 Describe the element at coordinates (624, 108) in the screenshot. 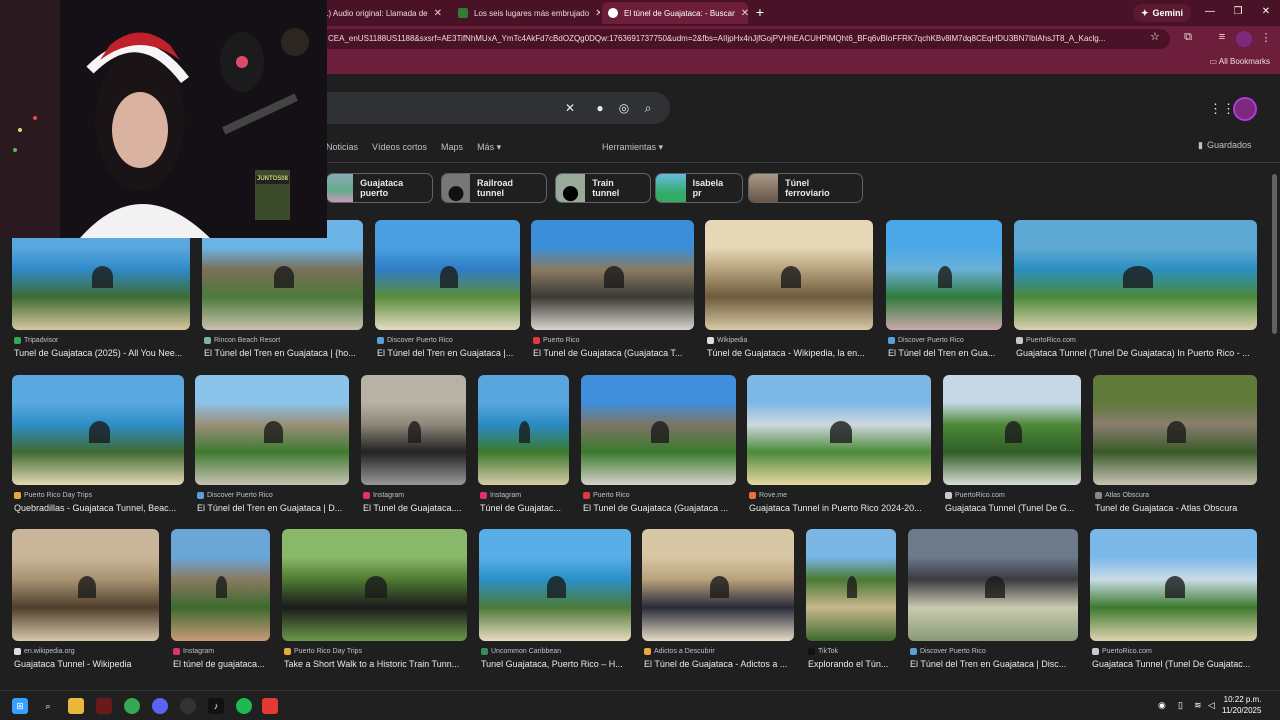

I see `lens-icon: ◎` at that location.